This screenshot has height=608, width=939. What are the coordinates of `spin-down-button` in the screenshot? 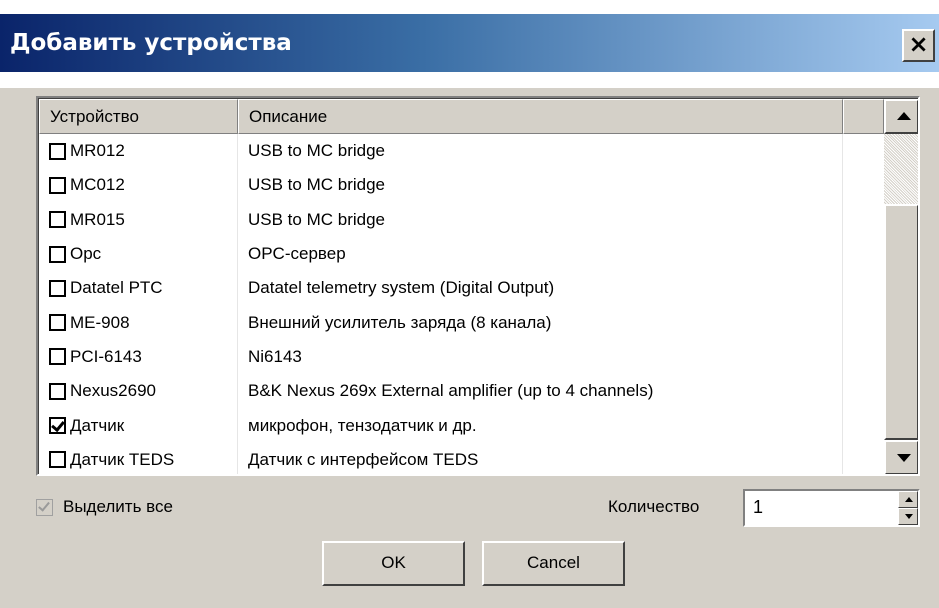 It's located at (908, 516).